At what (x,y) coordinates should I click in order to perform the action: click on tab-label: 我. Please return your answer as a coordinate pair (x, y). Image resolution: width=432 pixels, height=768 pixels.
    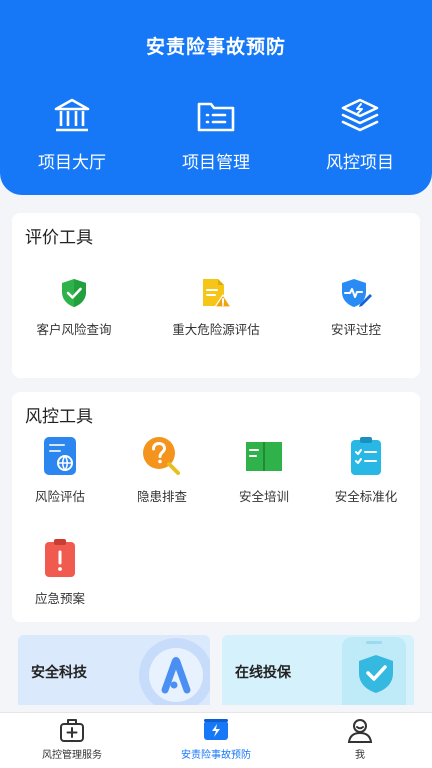
    Looking at the image, I should click on (360, 755).